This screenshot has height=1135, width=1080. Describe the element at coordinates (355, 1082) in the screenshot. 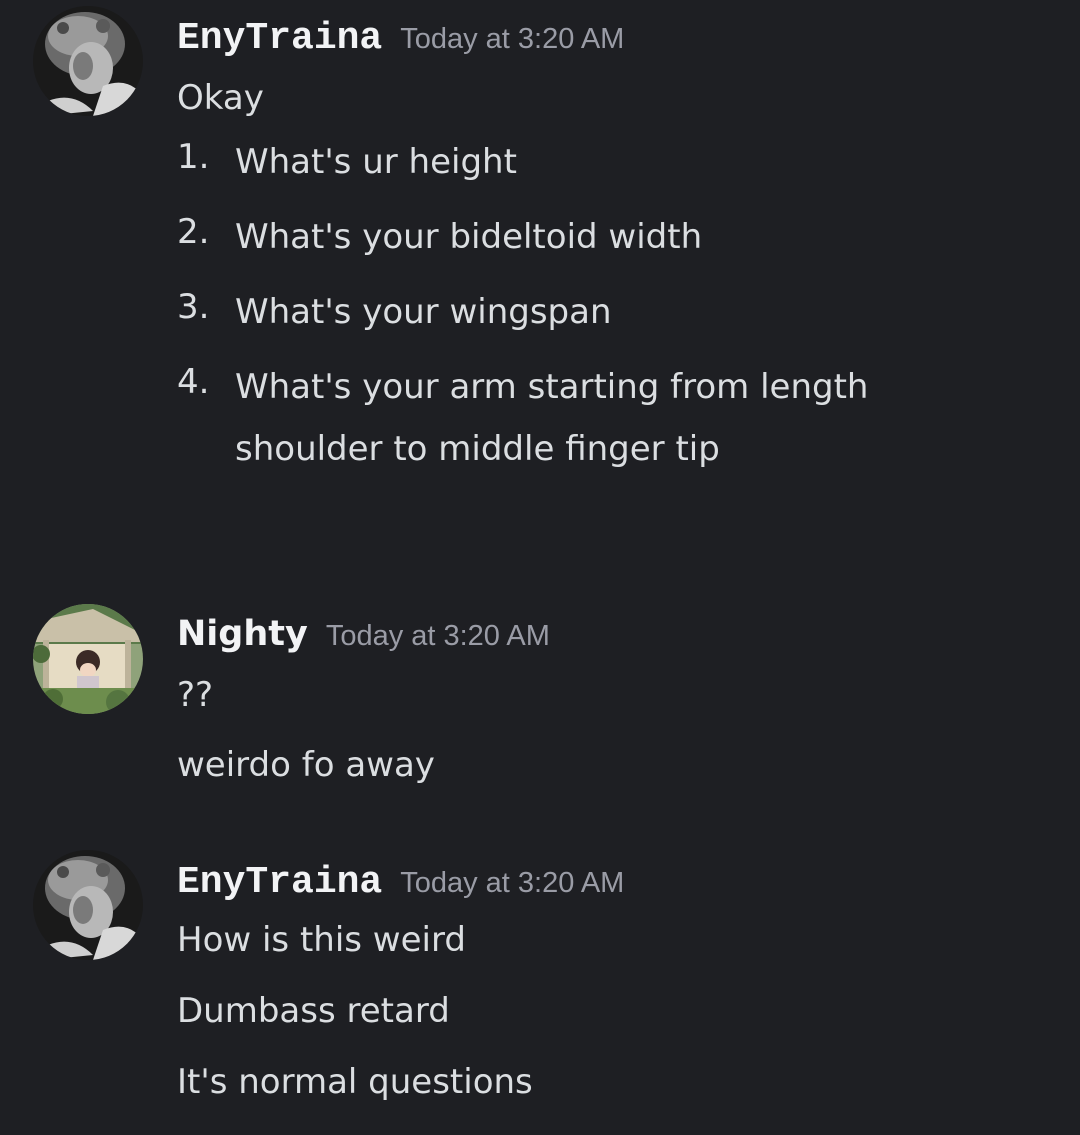

I see `message-text: It's normal questions` at that location.